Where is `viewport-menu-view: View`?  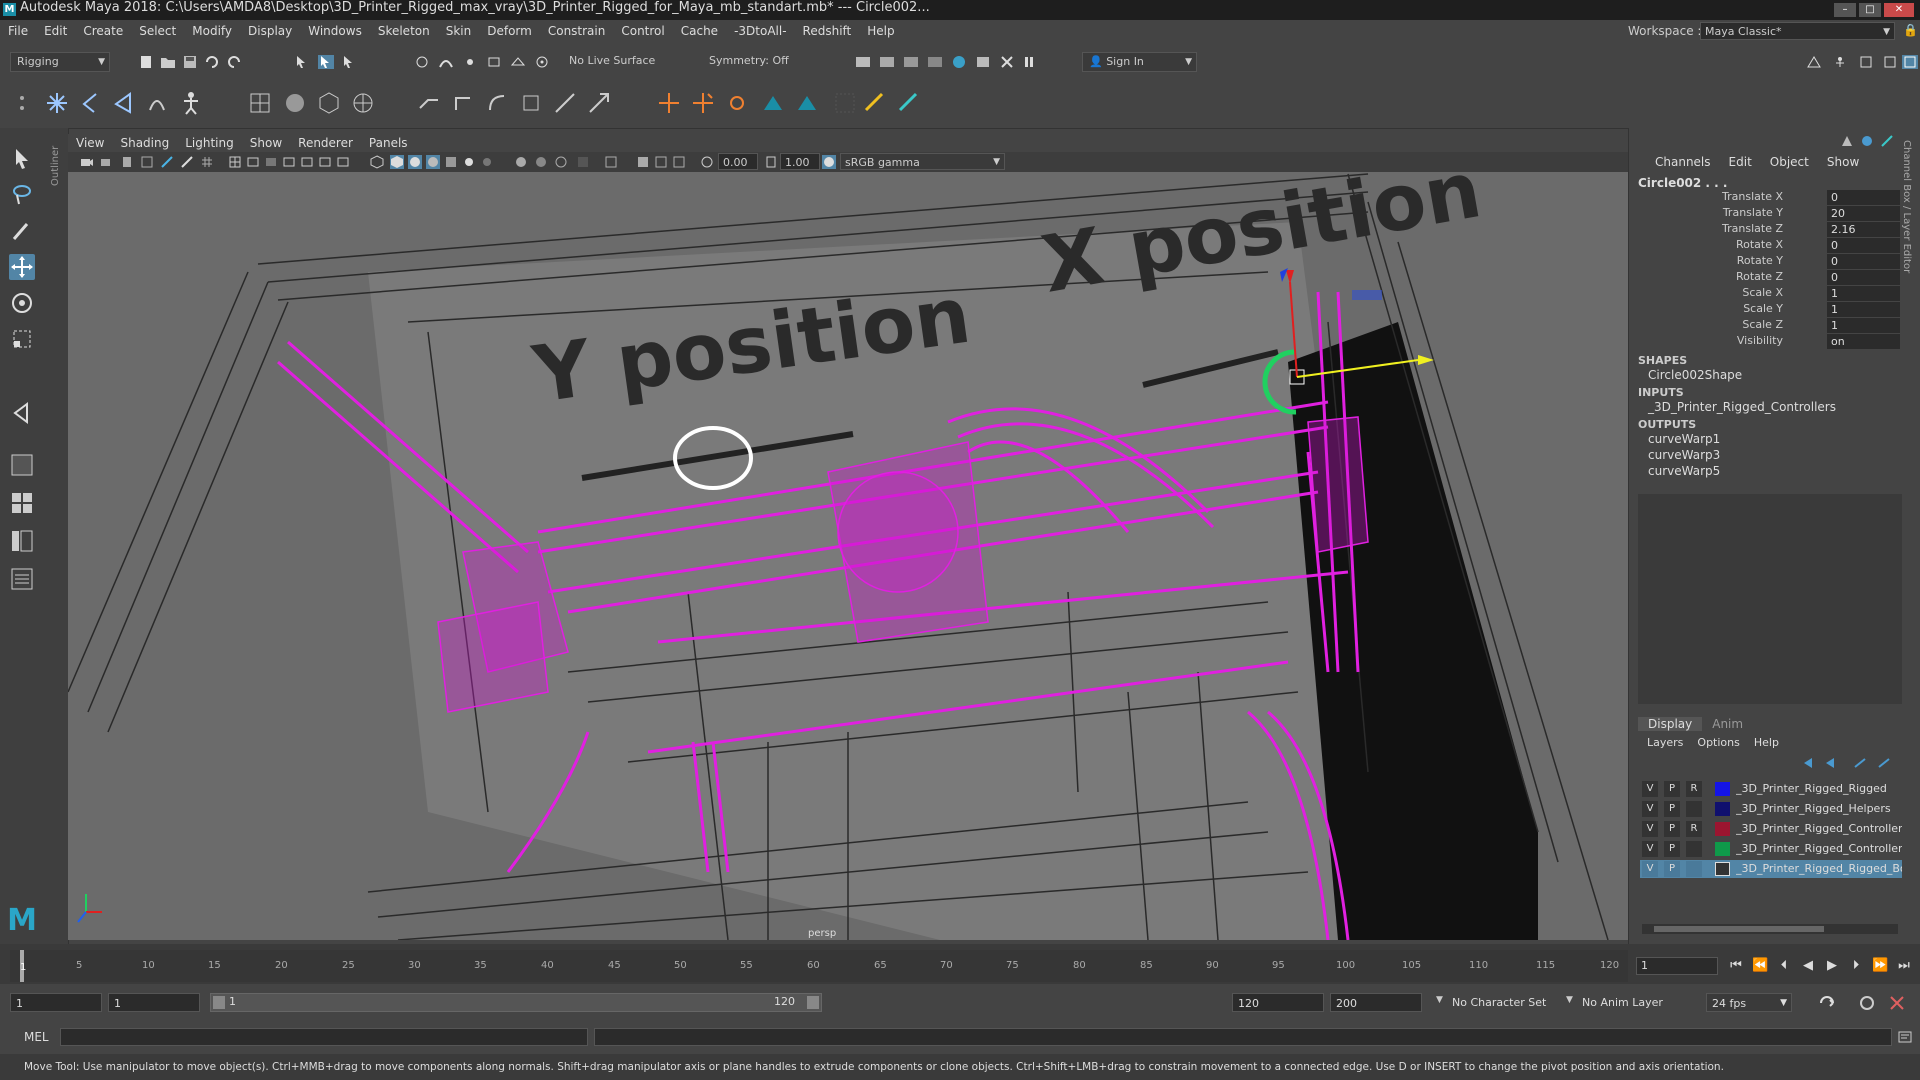
viewport-menu-view: View is located at coordinates (90, 143).